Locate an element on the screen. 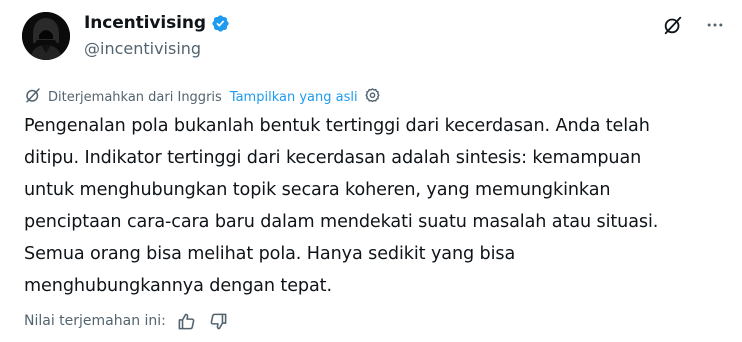  grok-icon is located at coordinates (673, 25).